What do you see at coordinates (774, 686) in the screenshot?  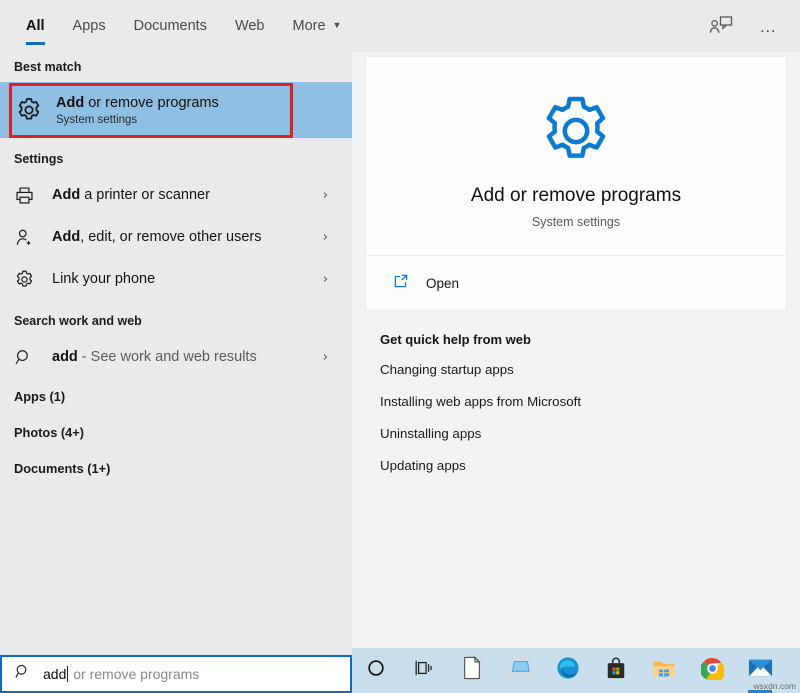 I see `watermark: wsxdn.com` at bounding box center [774, 686].